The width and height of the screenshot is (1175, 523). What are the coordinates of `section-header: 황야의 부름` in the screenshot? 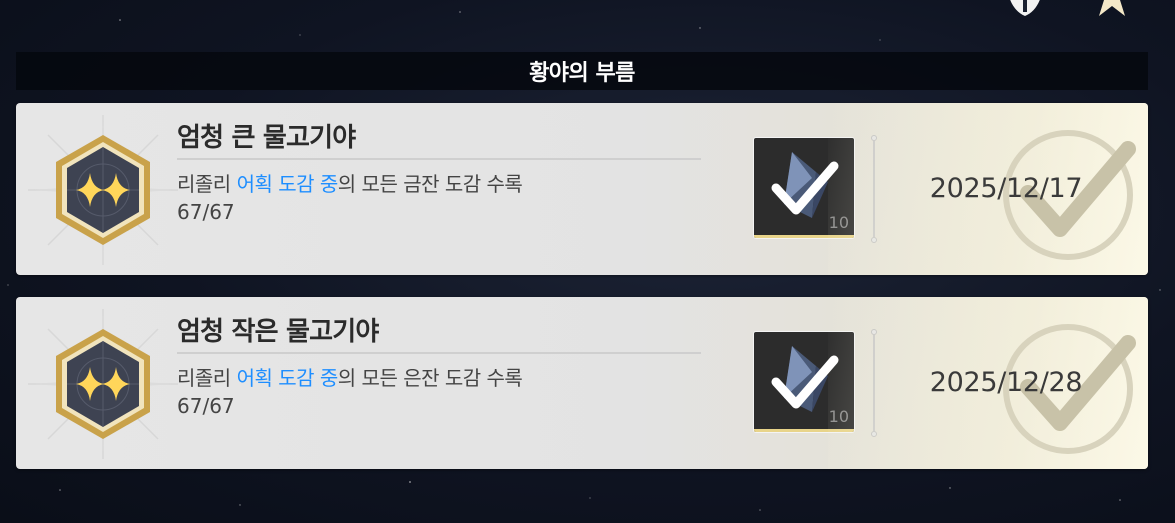 It's located at (582, 71).